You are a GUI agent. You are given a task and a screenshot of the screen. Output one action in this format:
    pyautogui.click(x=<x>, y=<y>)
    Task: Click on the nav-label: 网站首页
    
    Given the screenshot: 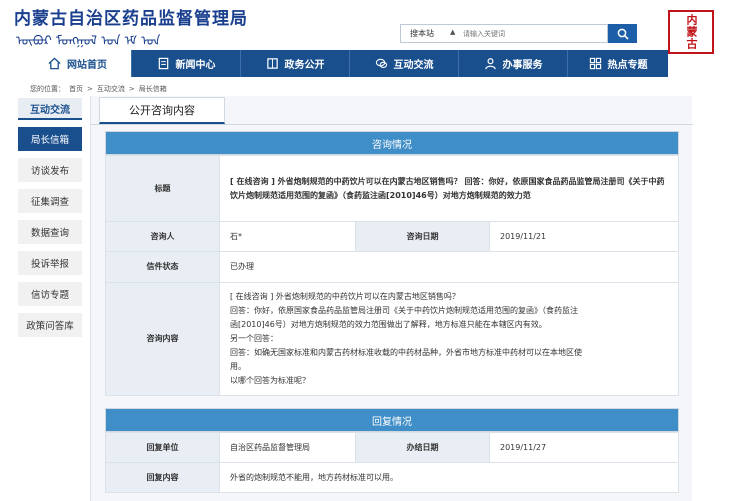 What is the action you would take?
    pyautogui.click(x=87, y=65)
    